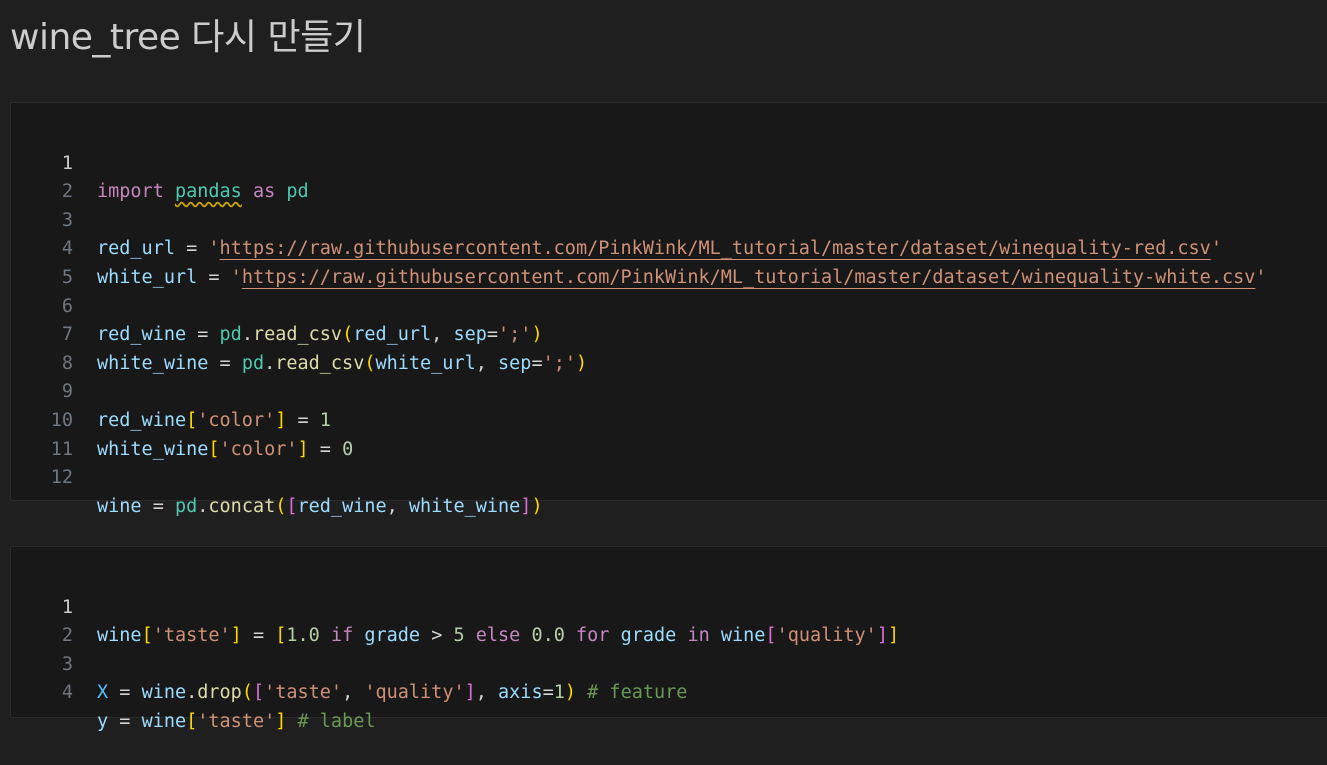  What do you see at coordinates (669, 390) in the screenshot?
I see `code-line: 9 red_wine['color'] = 1` at bounding box center [669, 390].